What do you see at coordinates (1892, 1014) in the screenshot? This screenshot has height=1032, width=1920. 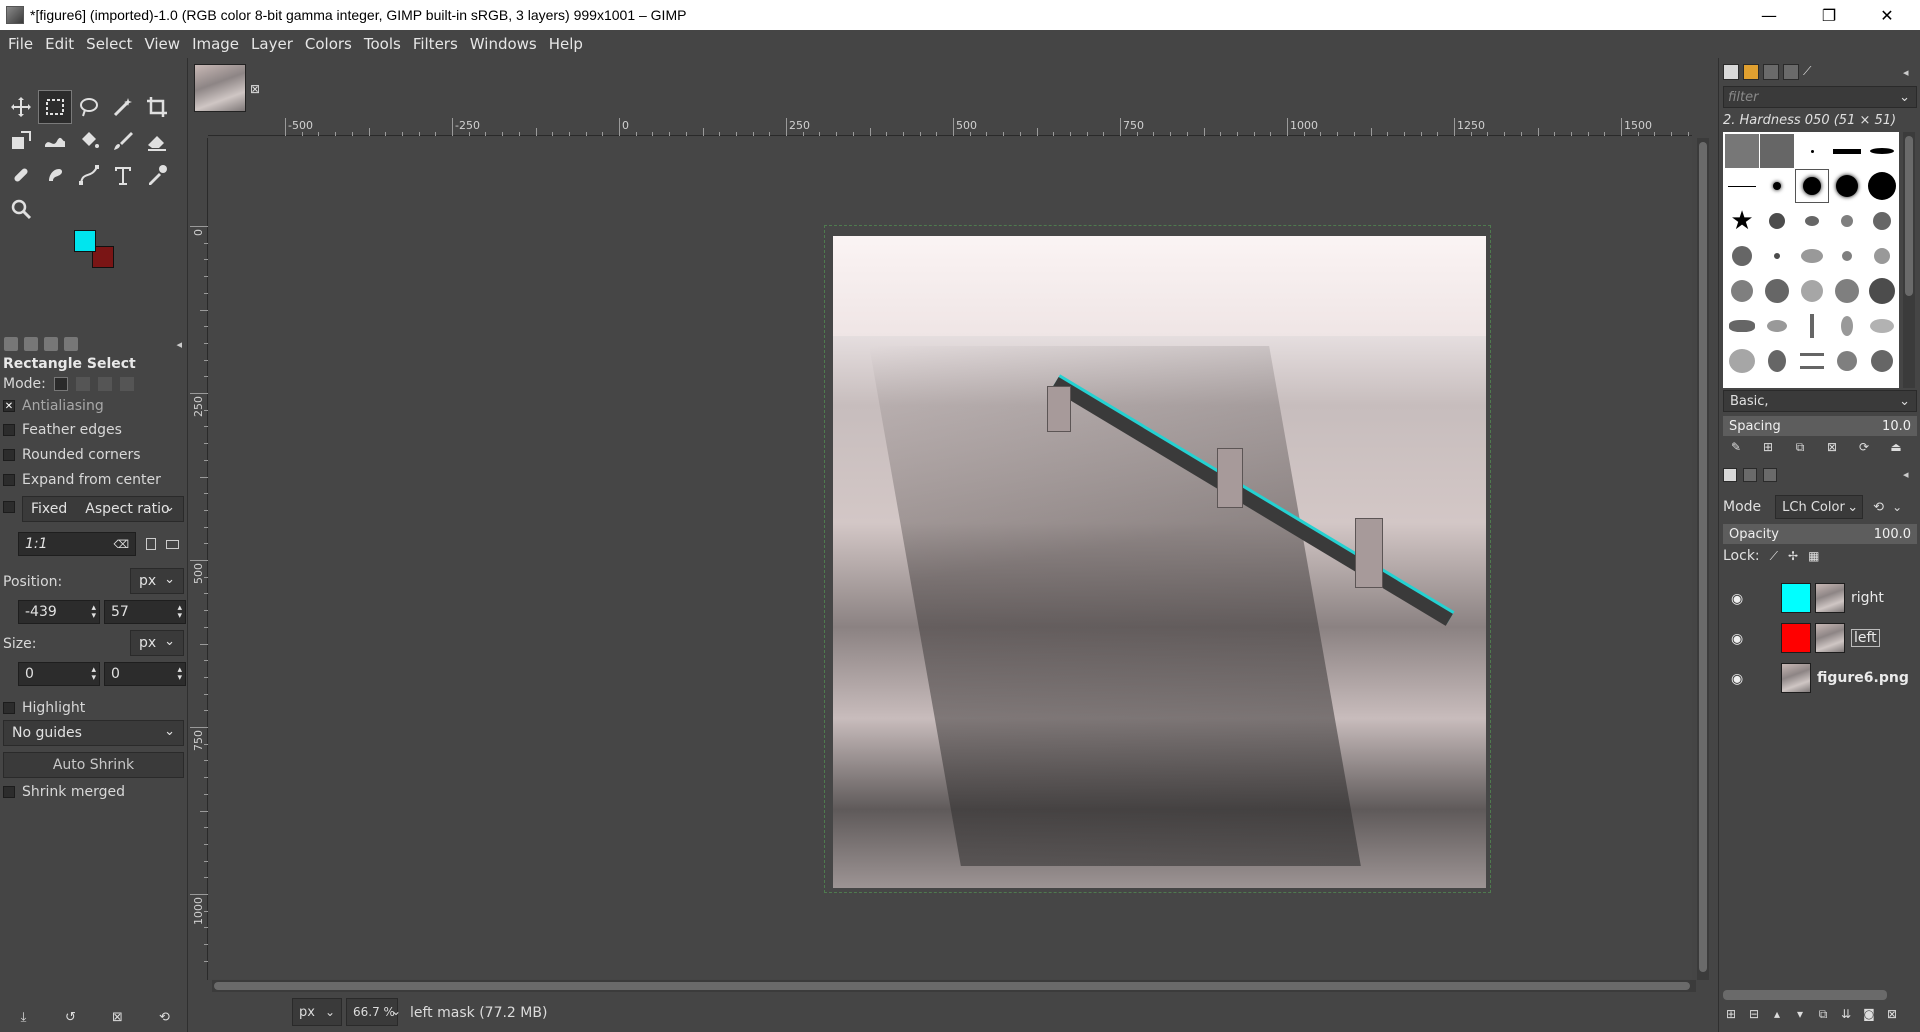 I see `delete-layer-icon: ⊠` at bounding box center [1892, 1014].